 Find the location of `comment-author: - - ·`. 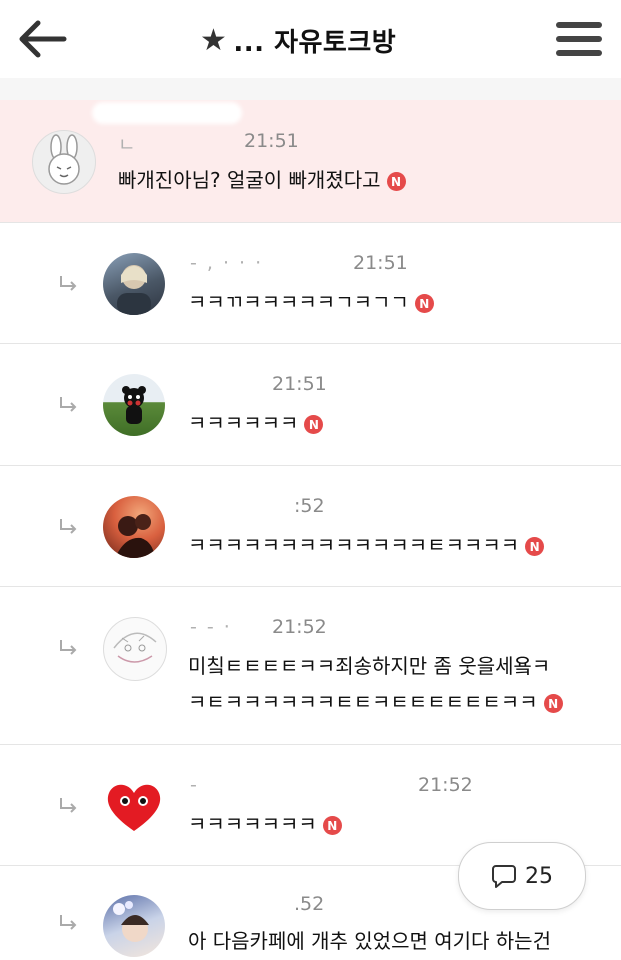

comment-author: - - · is located at coordinates (211, 627).